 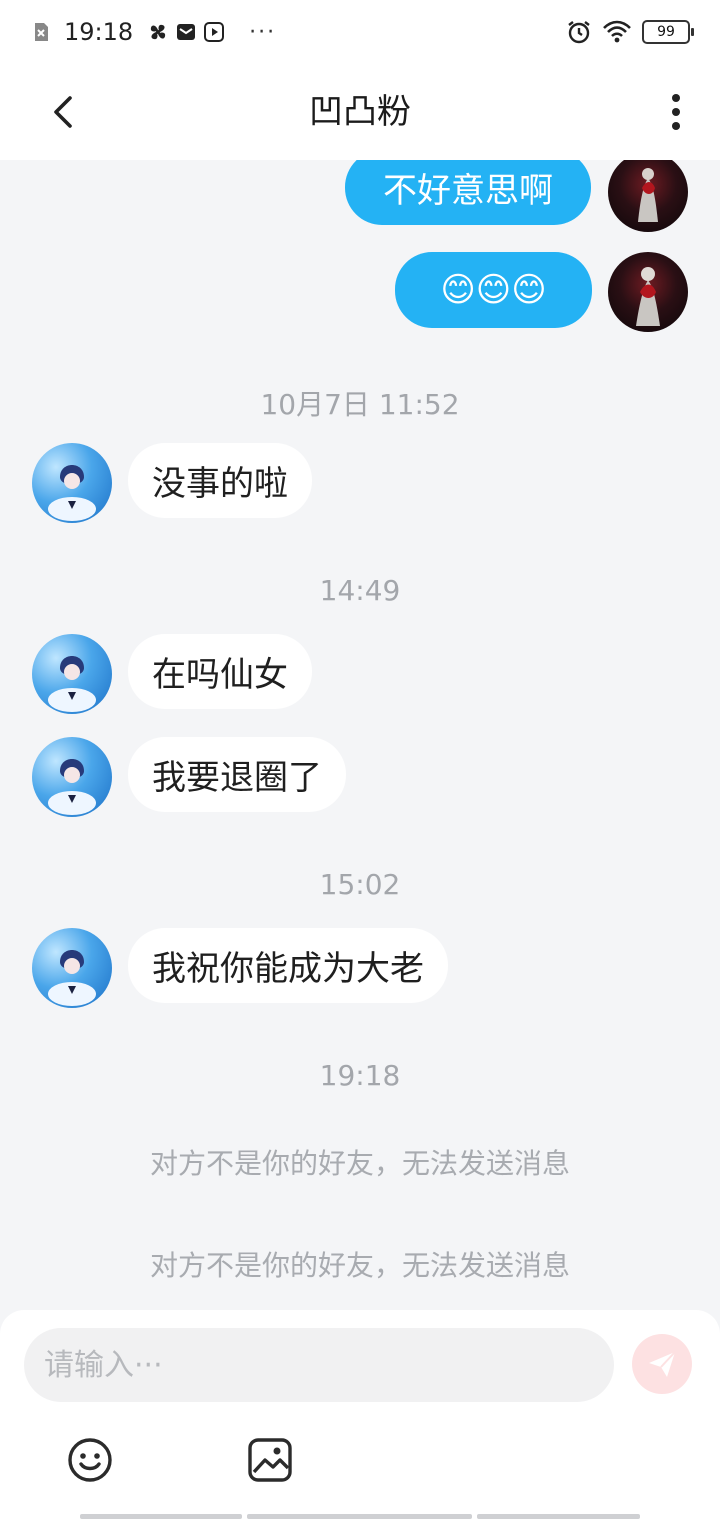 I want to click on timestamp: 15:02, so click(x=360, y=884).